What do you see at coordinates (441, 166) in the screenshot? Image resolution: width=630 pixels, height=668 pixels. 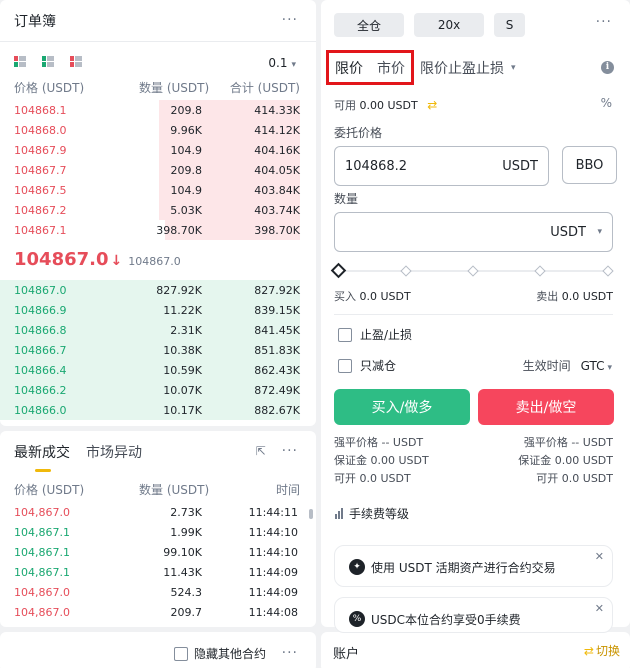 I see `price-input: 104868.2 USDT` at bounding box center [441, 166].